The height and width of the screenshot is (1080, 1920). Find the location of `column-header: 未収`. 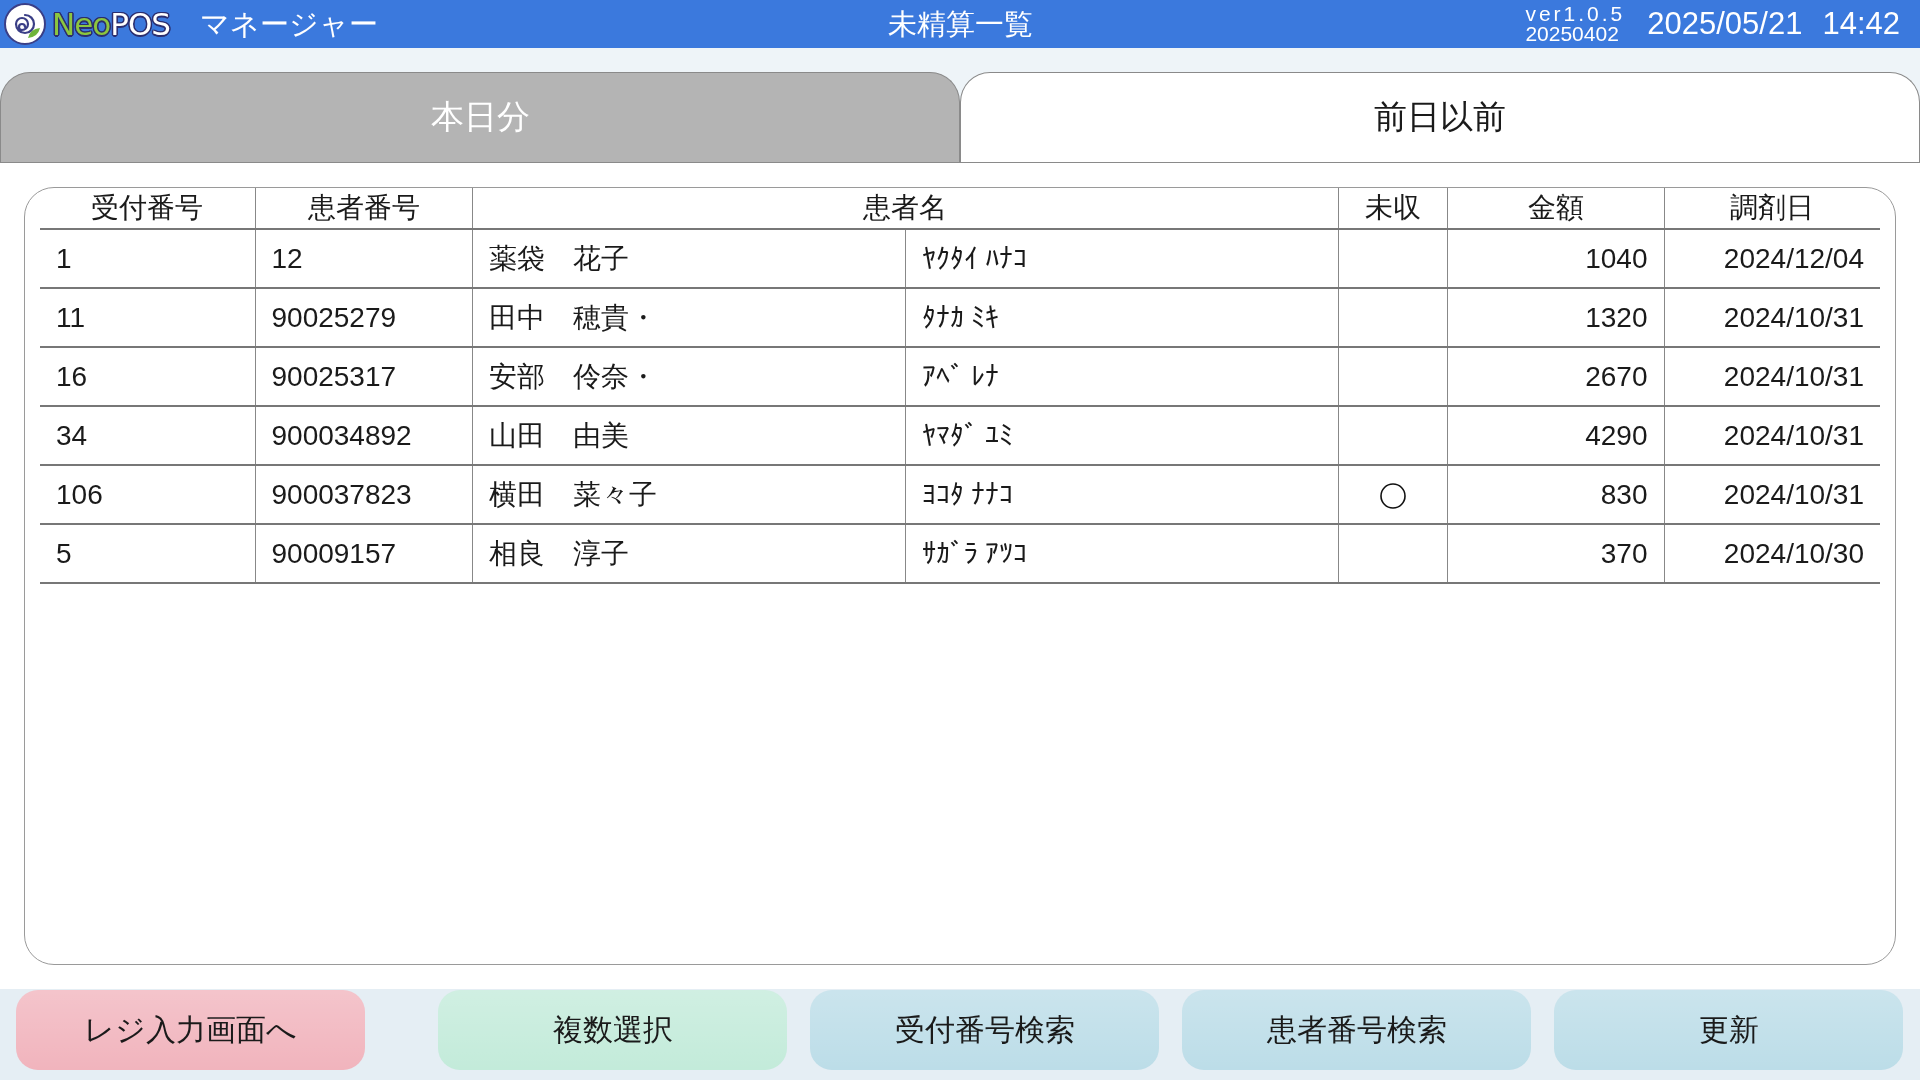

column-header: 未収 is located at coordinates (1392, 208).